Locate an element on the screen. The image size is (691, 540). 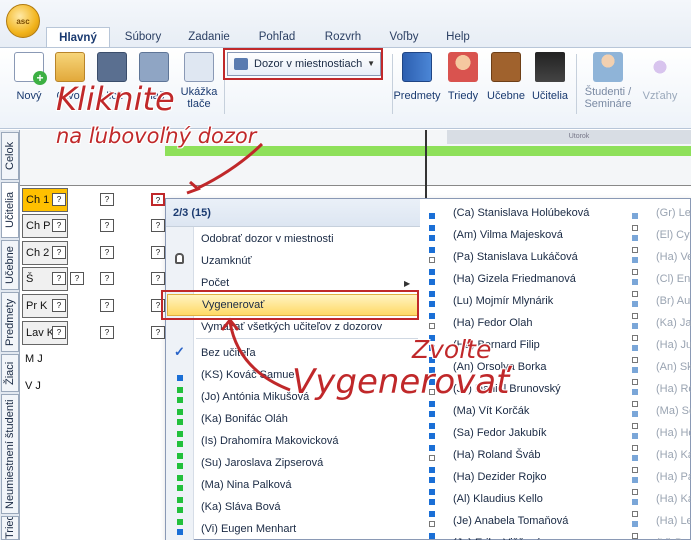
arrow-to-generate is located at coordinates (259, 356).